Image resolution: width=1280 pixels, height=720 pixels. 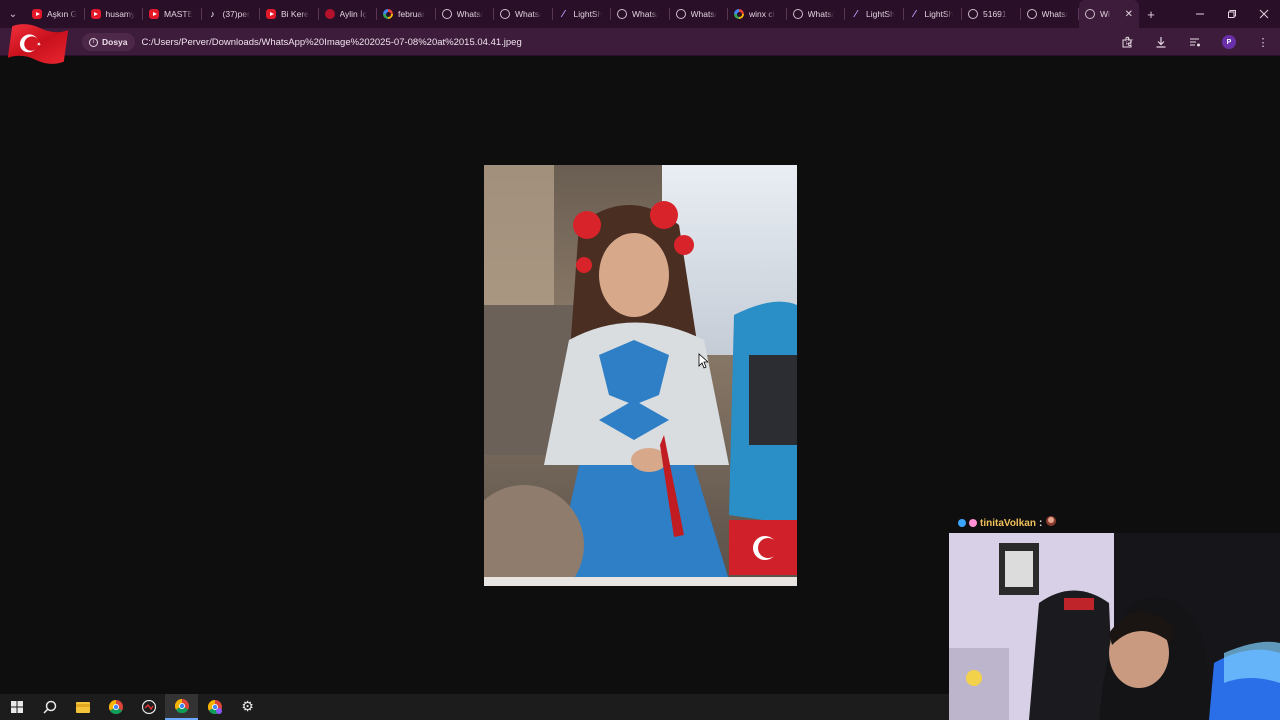 What do you see at coordinates (991, 14) in the screenshot?
I see `tab: 51691` at bounding box center [991, 14].